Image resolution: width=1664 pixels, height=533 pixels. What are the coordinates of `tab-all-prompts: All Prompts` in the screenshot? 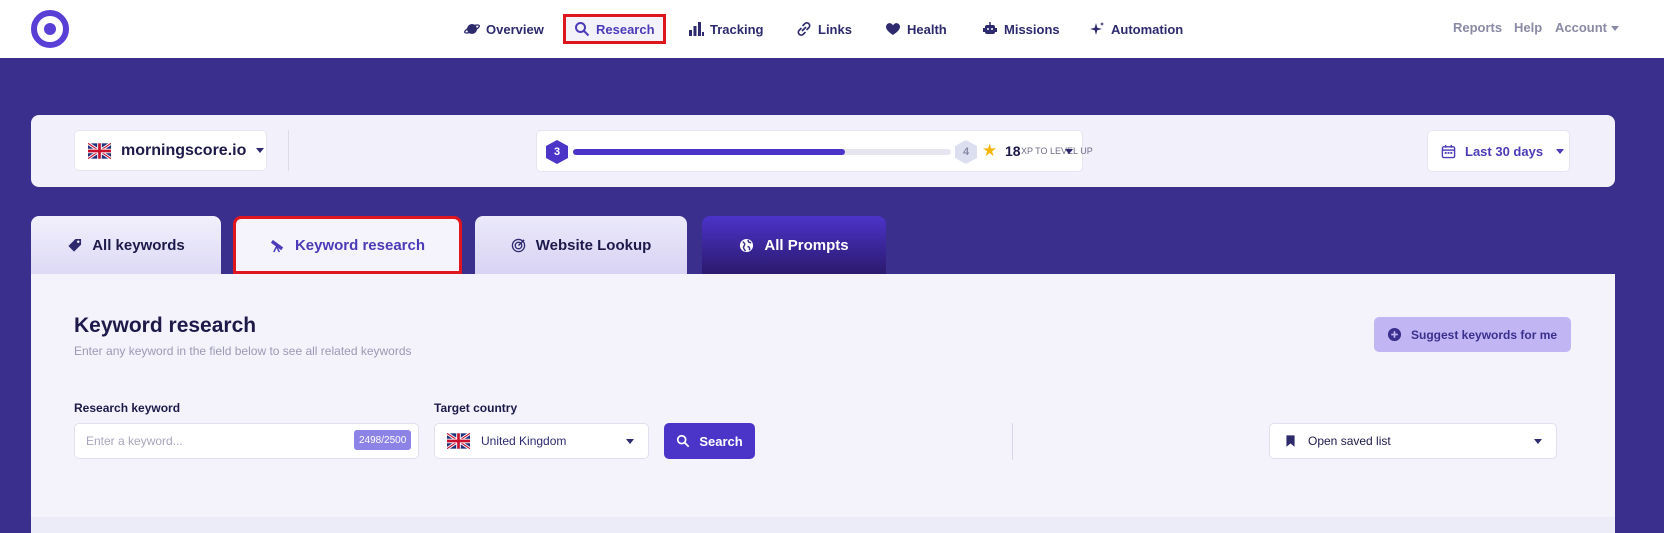 It's located at (794, 245).